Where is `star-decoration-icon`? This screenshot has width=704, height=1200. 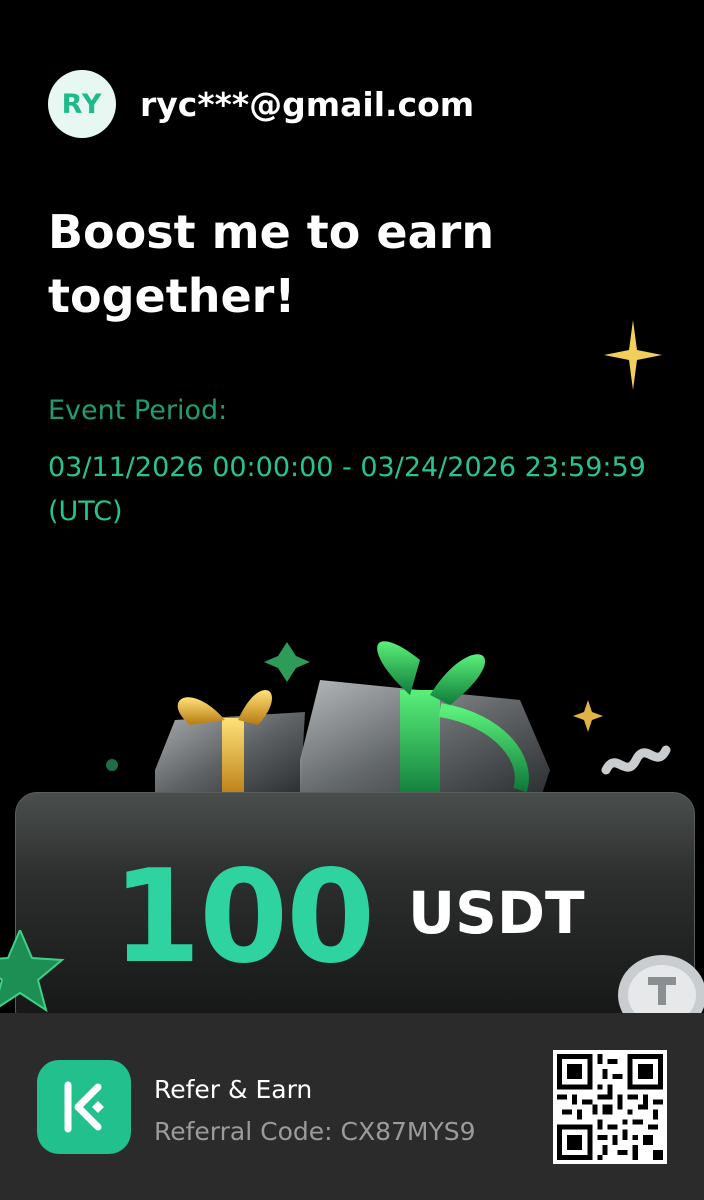
star-decoration-icon is located at coordinates (32, 971).